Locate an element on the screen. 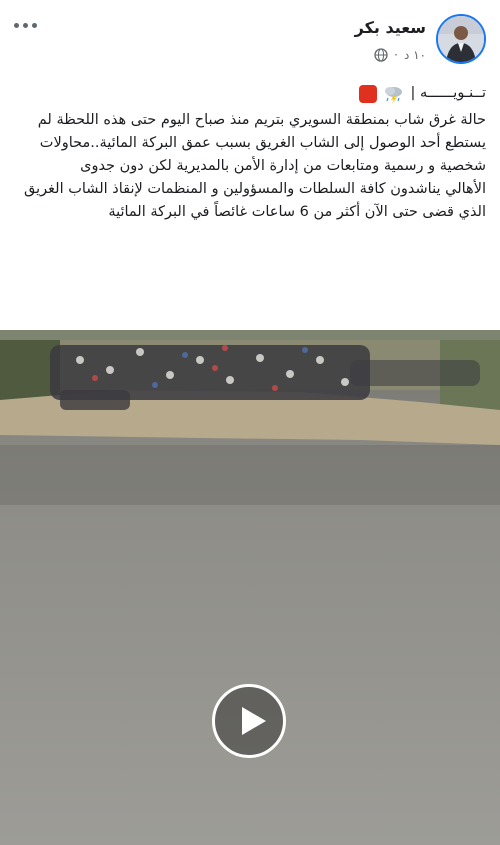 The width and height of the screenshot is (500, 845). post-header: سعيد بكر ١٠ د · is located at coordinates (250, 40).